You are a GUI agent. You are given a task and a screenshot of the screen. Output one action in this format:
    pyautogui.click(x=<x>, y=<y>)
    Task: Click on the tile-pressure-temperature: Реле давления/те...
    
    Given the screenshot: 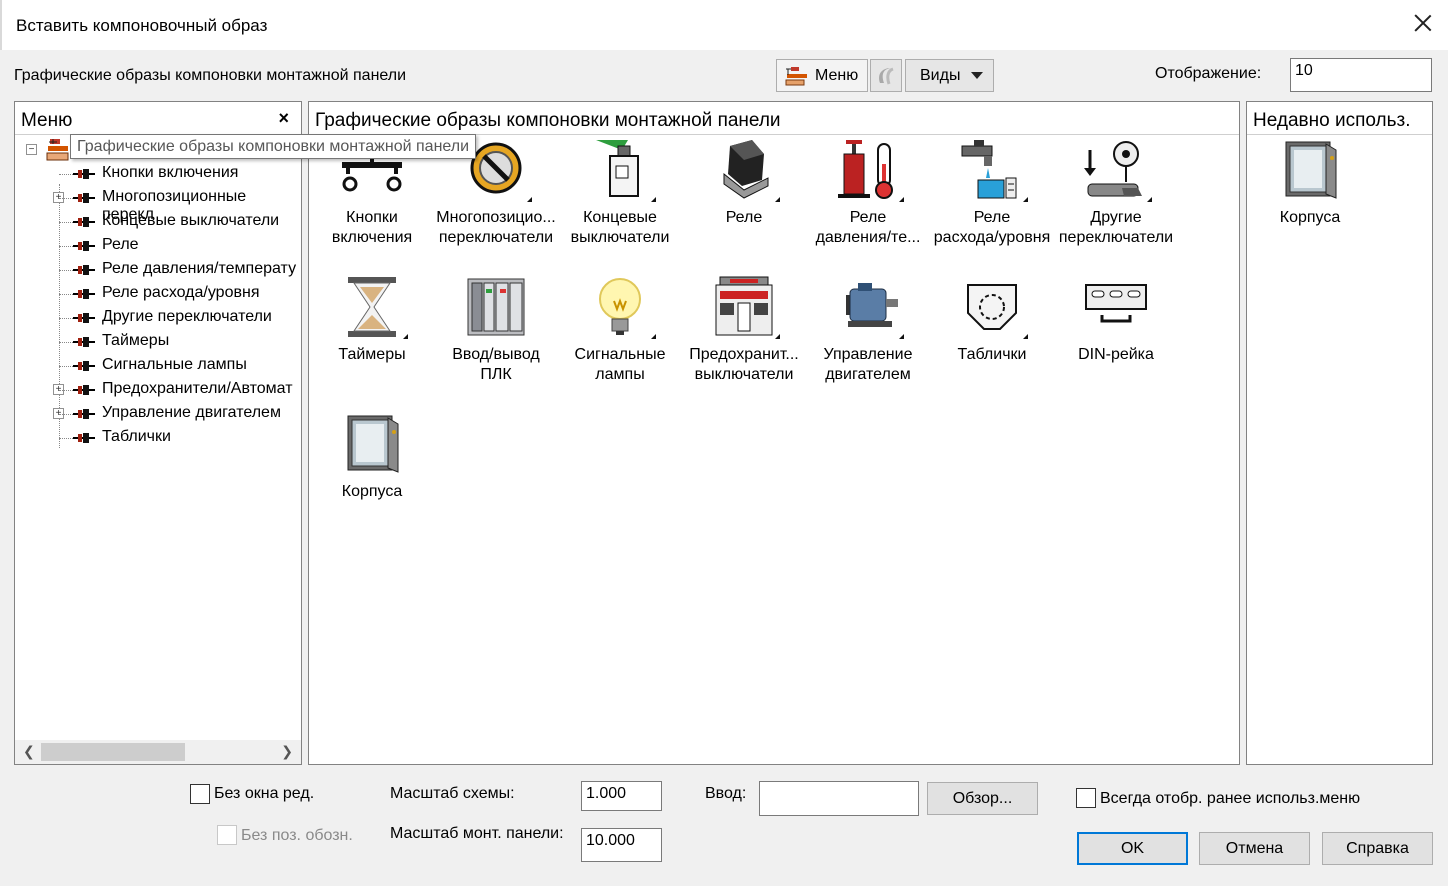 What is the action you would take?
    pyautogui.click(x=868, y=193)
    